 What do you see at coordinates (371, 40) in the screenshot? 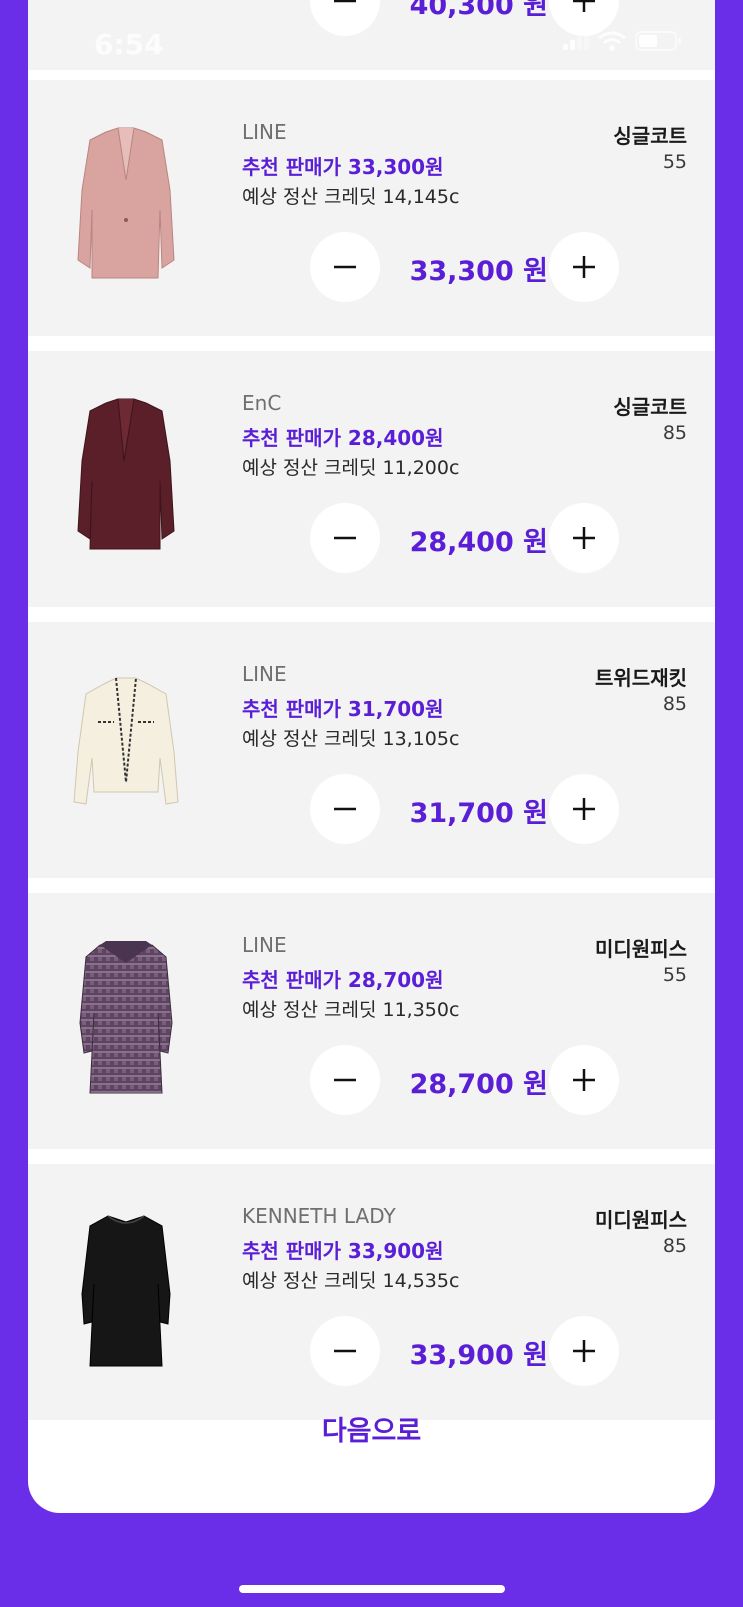
I see `status-bar: 6:54` at bounding box center [371, 40].